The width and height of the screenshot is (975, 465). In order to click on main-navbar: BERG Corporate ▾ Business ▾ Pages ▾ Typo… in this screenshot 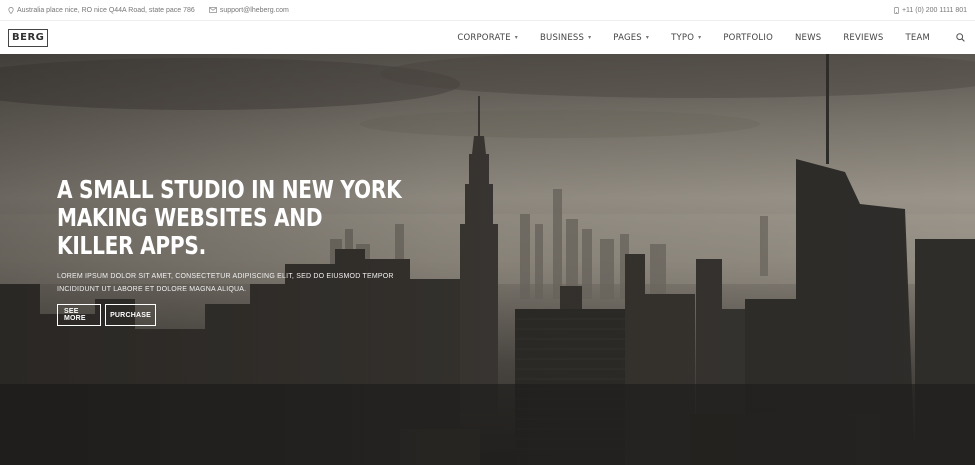, I will do `click(487, 37)`.